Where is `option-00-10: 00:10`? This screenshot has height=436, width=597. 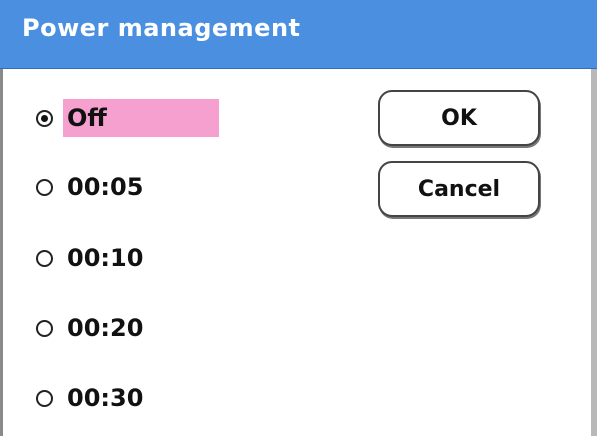
option-00-10: 00:10 is located at coordinates (89, 258).